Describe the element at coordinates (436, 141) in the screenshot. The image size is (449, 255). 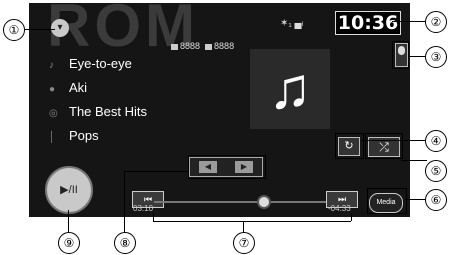
I see `callout-4: ④` at that location.